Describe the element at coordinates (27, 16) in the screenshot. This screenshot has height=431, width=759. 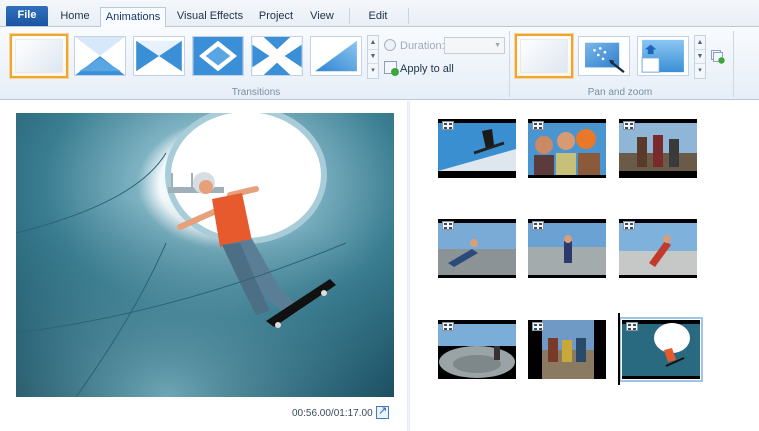
I see `tab-file: File` at that location.